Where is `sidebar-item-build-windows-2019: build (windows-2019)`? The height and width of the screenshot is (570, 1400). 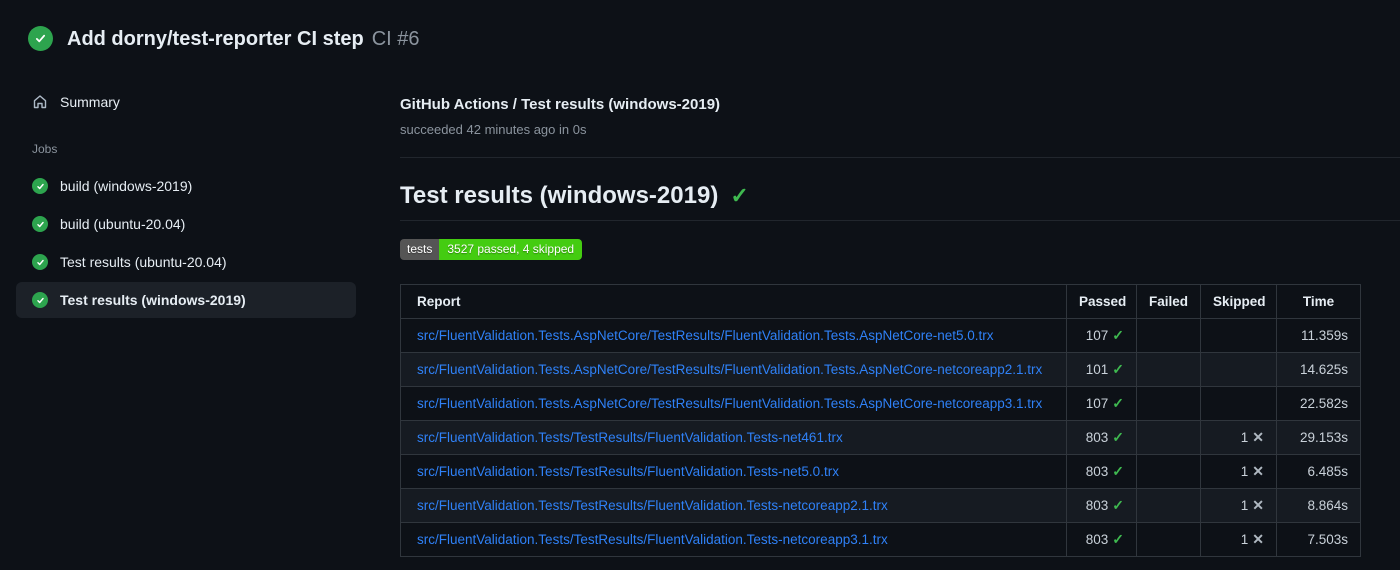 sidebar-item-build-windows-2019: build (windows-2019) is located at coordinates (186, 186).